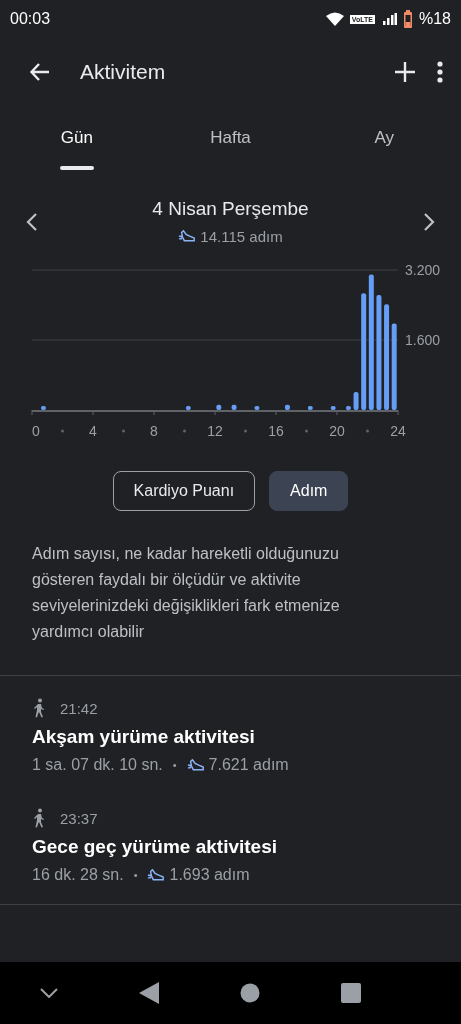 This screenshot has height=1024, width=461. I want to click on wifi-icon, so click(334, 19).